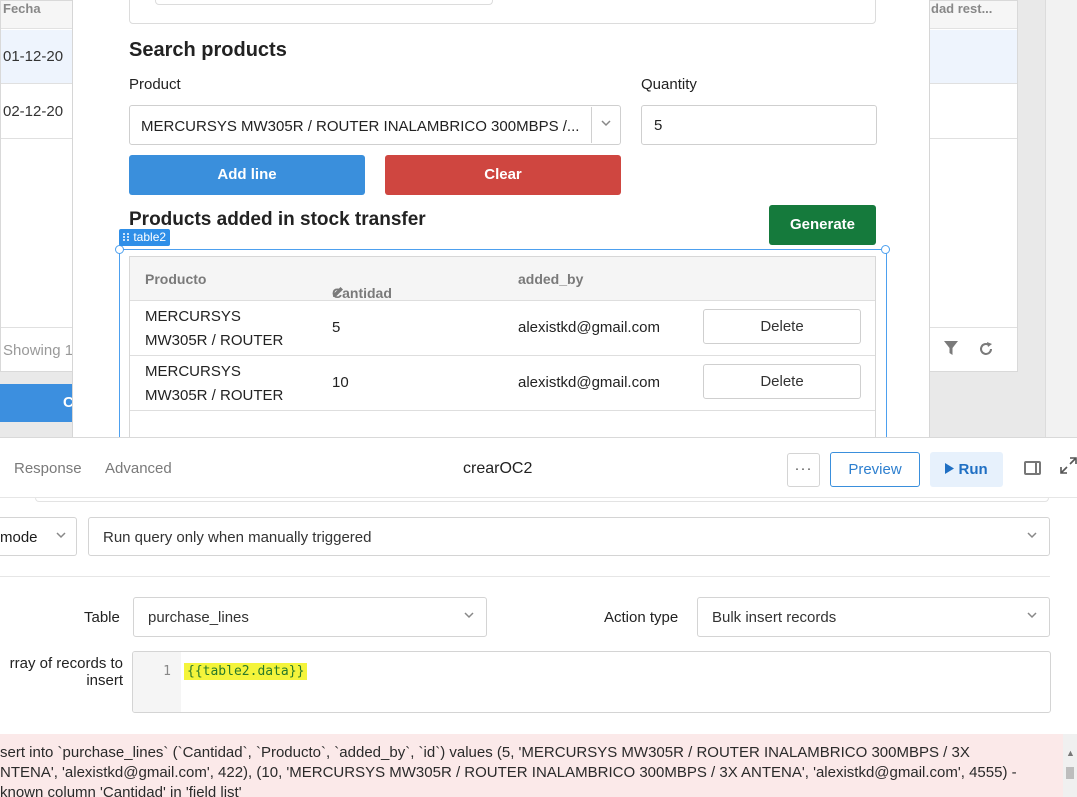 The width and height of the screenshot is (1077, 797). Describe the element at coordinates (525, 576) in the screenshot. I see `section-divider` at that location.